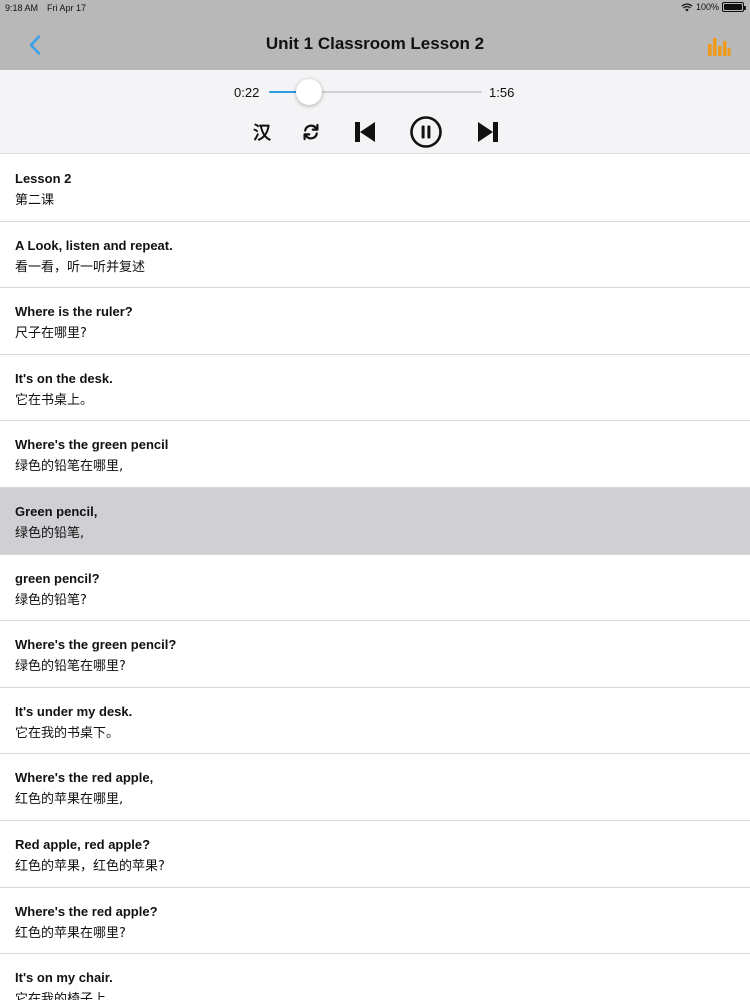 The height and width of the screenshot is (1000, 750). Describe the element at coordinates (56, 511) in the screenshot. I see `english-line: Green pencil,` at that location.